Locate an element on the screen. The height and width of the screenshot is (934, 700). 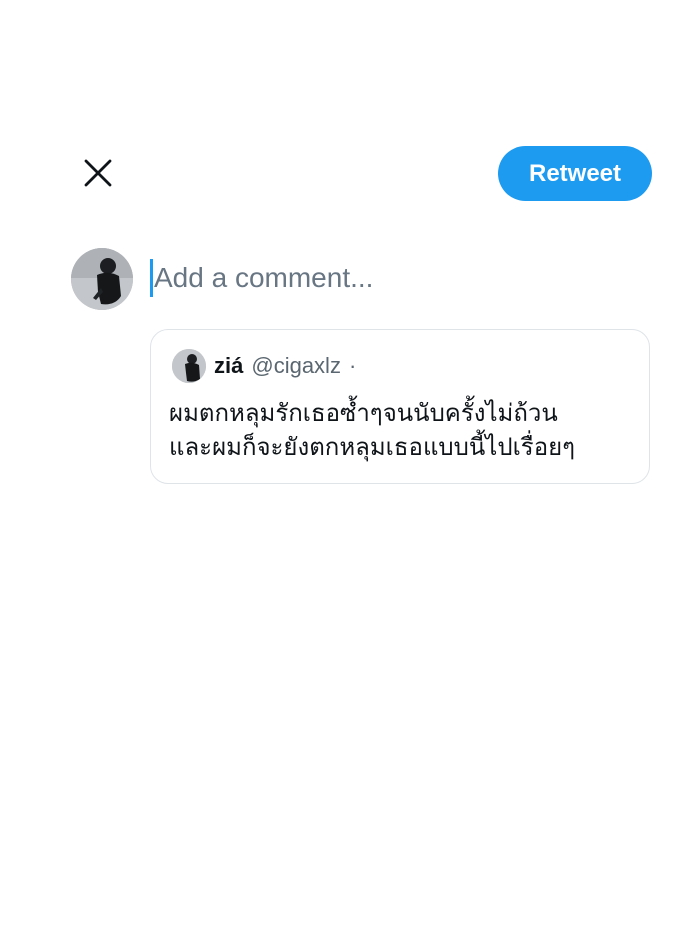
comment-input is located at coordinates (399, 278).